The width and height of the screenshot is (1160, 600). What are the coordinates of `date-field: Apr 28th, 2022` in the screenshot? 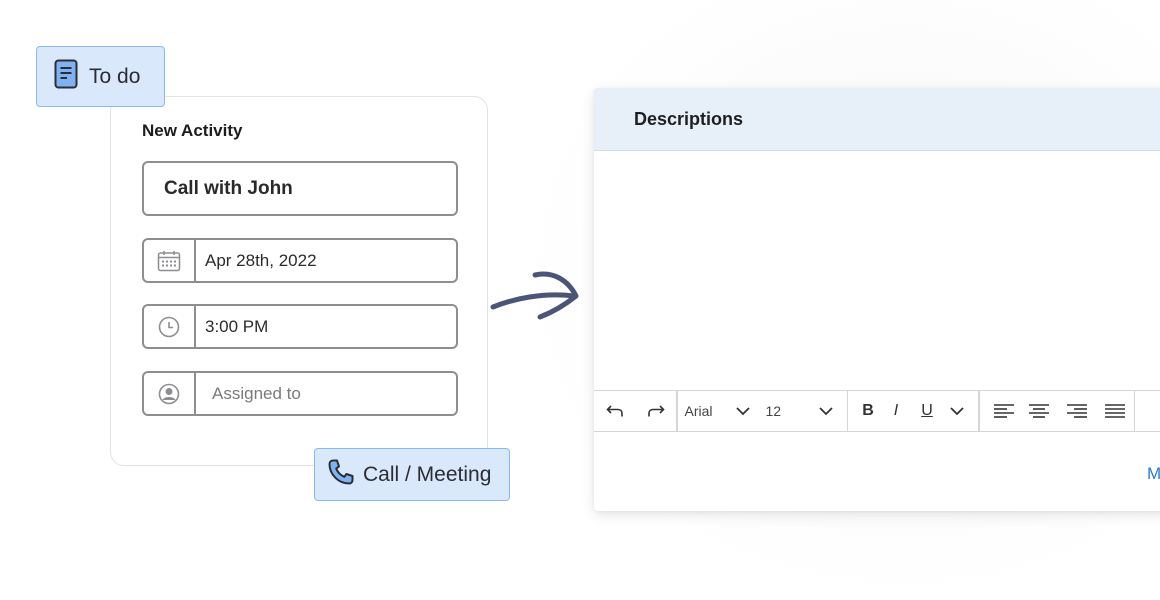 It's located at (300, 260).